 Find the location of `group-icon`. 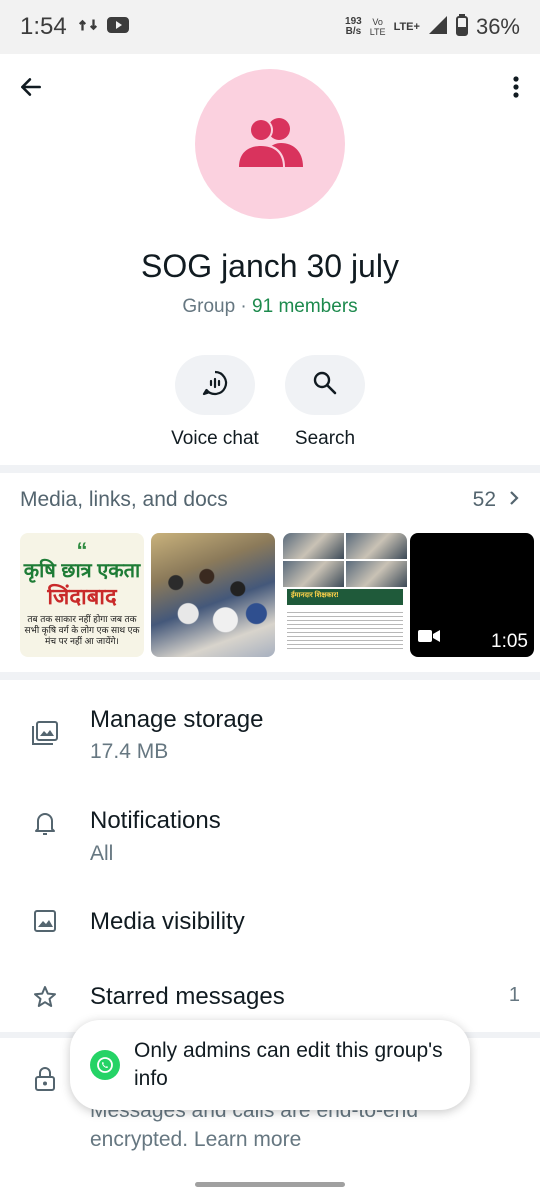

group-icon is located at coordinates (270, 144).